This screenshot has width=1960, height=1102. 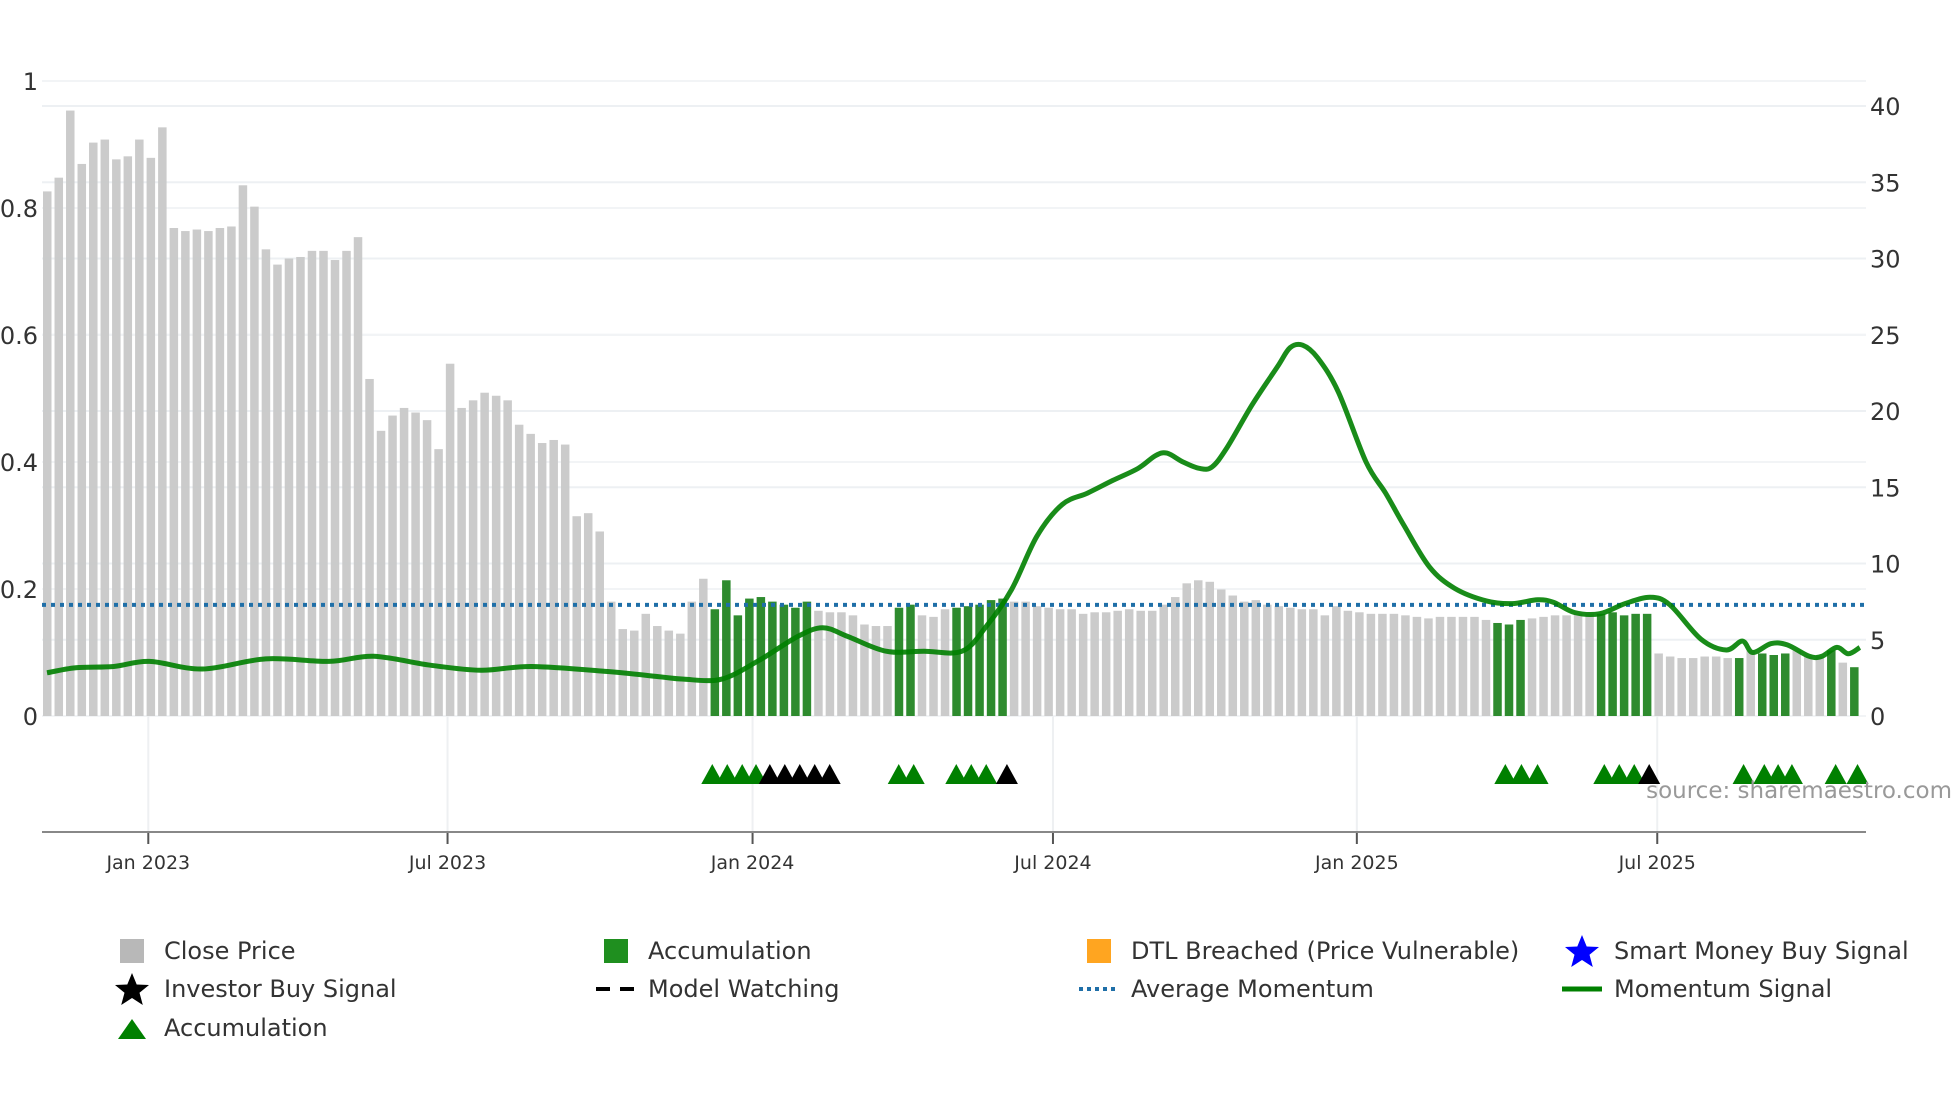 What do you see at coordinates (1799, 791) in the screenshot?
I see `source-label: source: sharemaestro.com` at bounding box center [1799, 791].